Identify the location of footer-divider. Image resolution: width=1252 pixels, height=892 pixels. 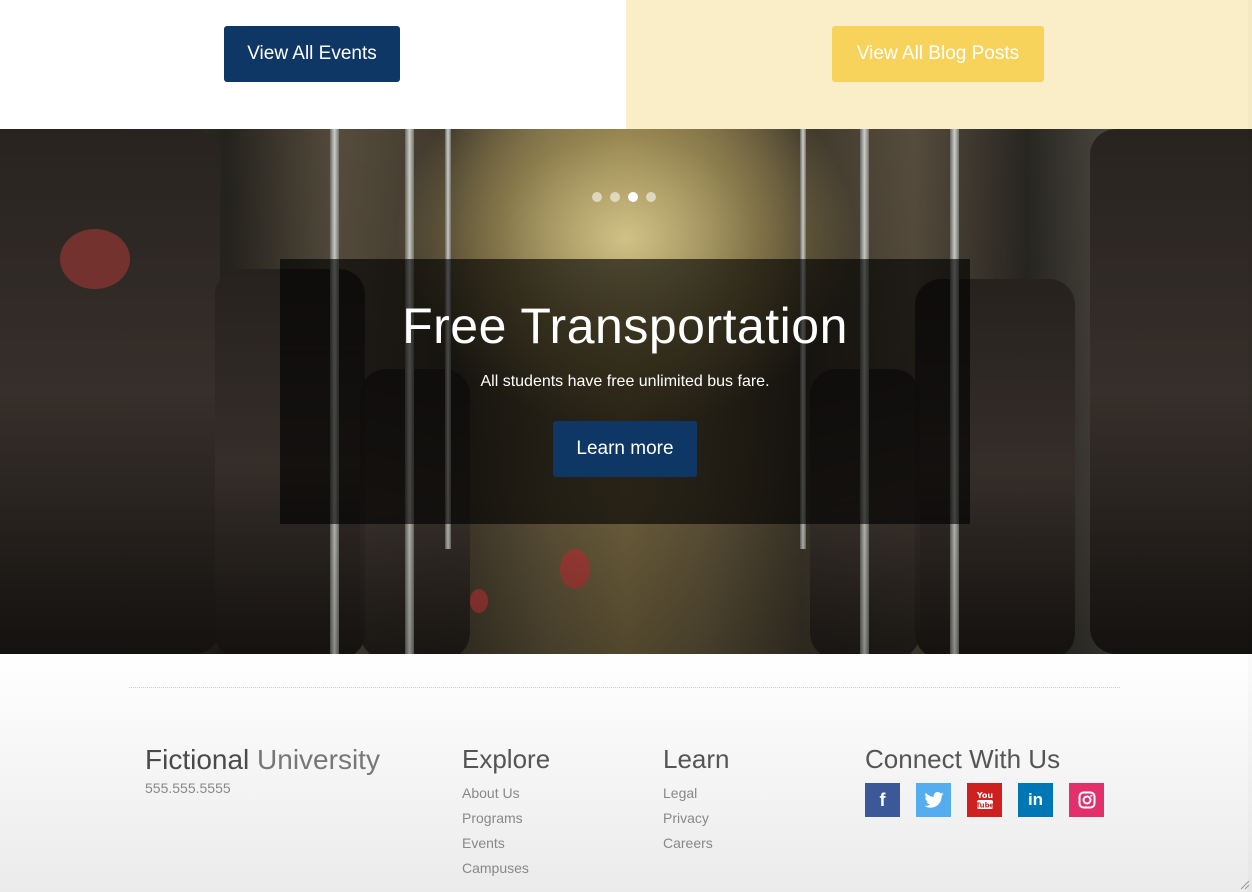
(624, 687).